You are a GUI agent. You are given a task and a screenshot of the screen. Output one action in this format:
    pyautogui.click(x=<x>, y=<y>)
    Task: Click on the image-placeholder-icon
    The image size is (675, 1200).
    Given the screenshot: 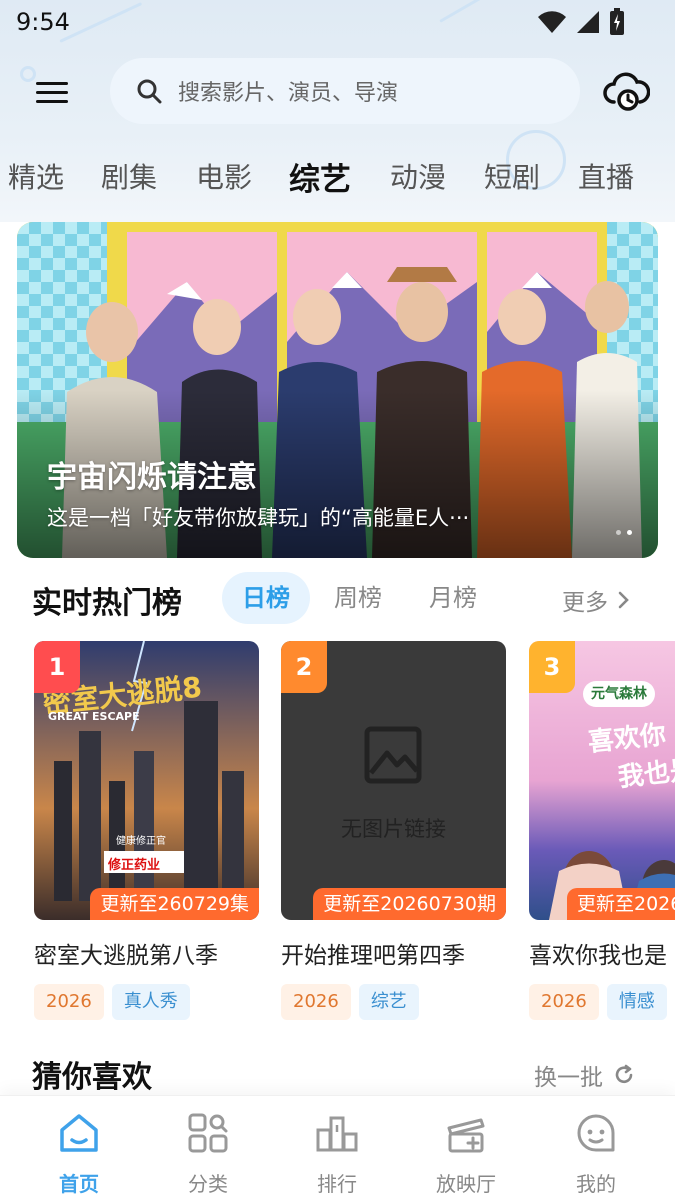 What is the action you would take?
    pyautogui.click(x=393, y=755)
    